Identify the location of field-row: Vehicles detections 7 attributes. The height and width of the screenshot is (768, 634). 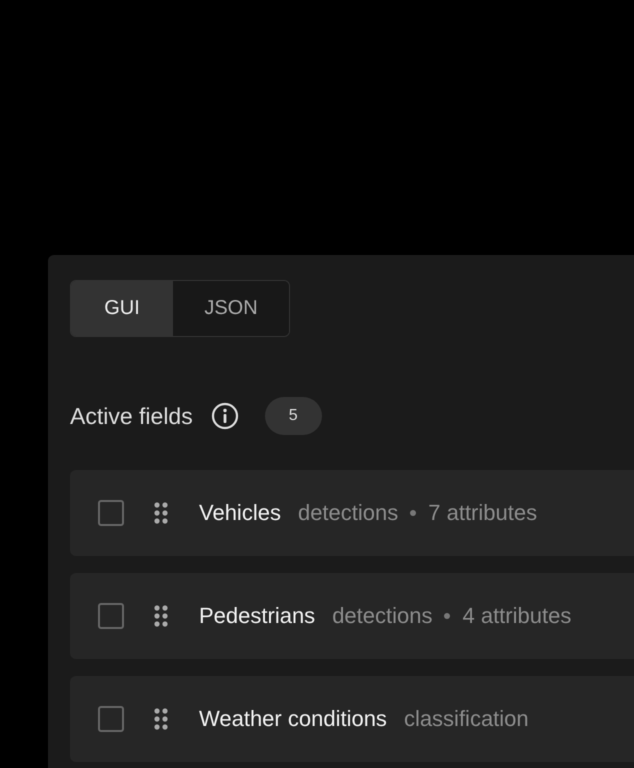
(352, 513).